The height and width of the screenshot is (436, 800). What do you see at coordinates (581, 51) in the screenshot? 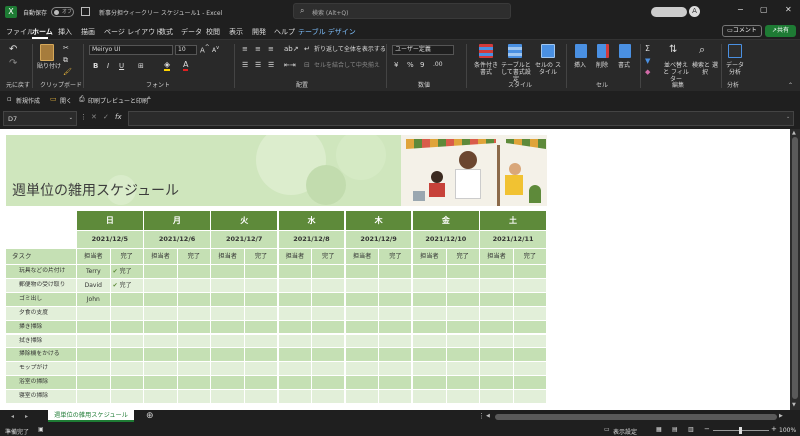
I see `insert-cells-icon` at bounding box center [581, 51].